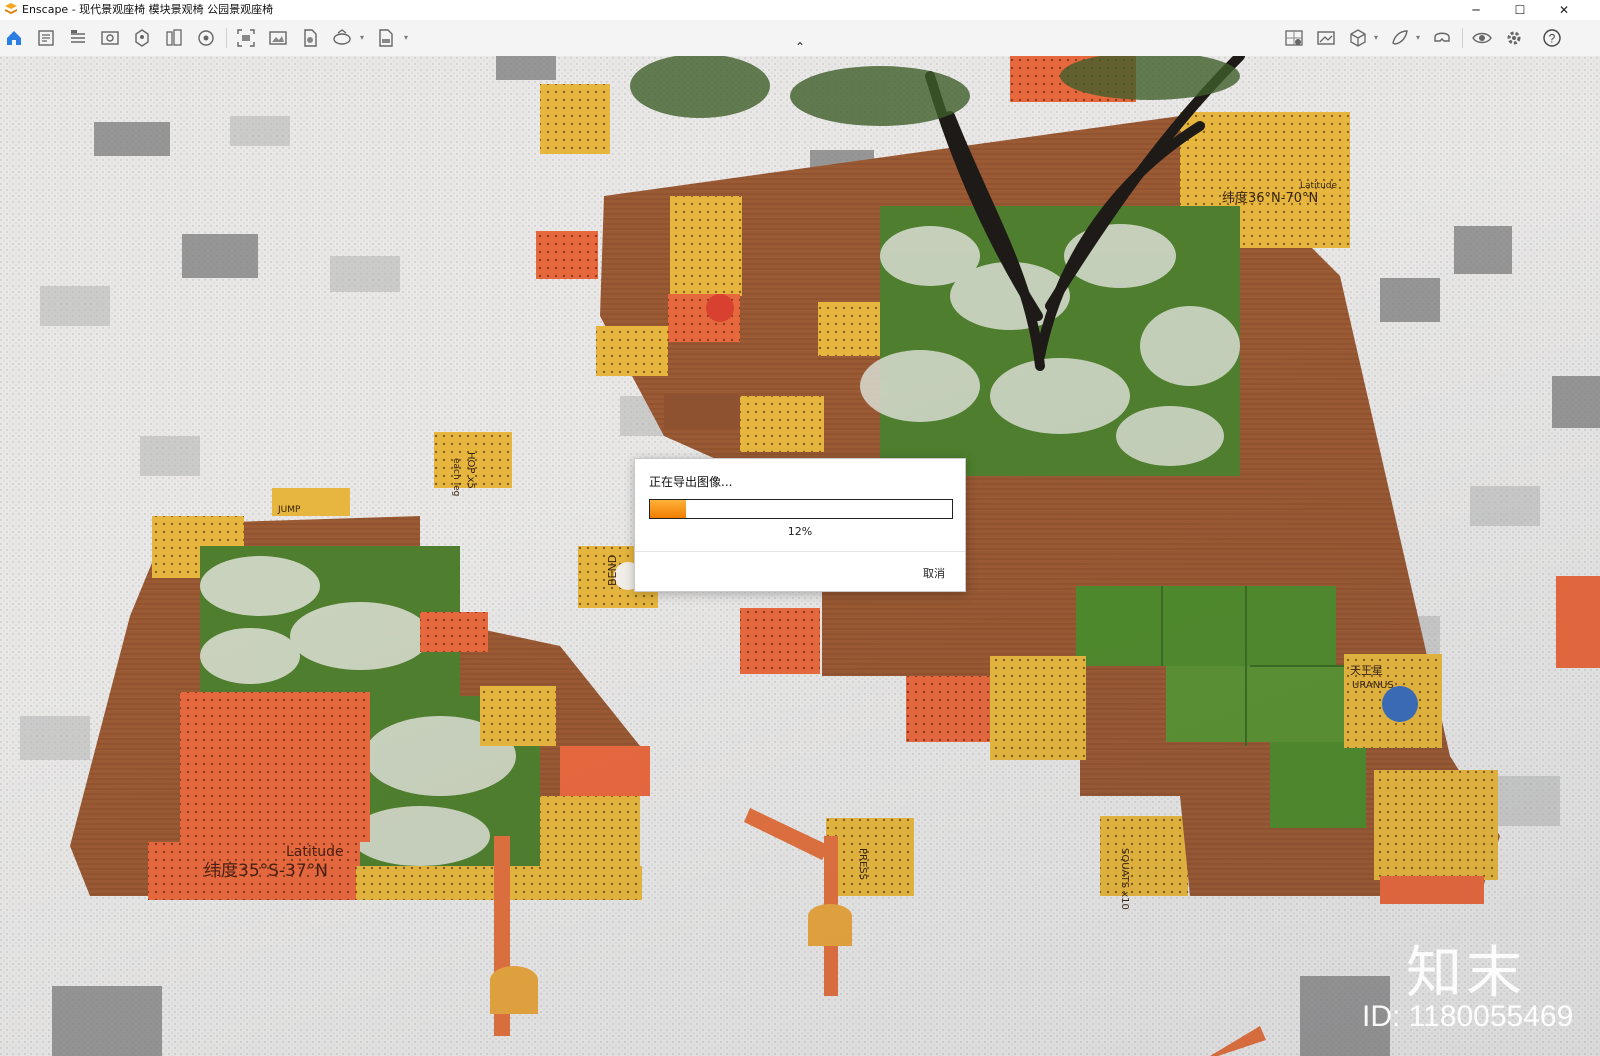  I want to click on batch-render-button, so click(278, 38).